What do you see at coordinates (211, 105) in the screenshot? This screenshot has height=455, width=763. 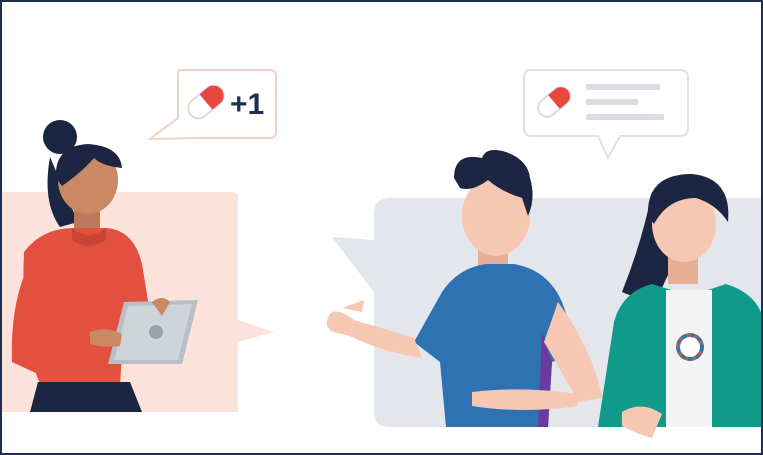 I see `left-pill-bubble: +1` at bounding box center [211, 105].